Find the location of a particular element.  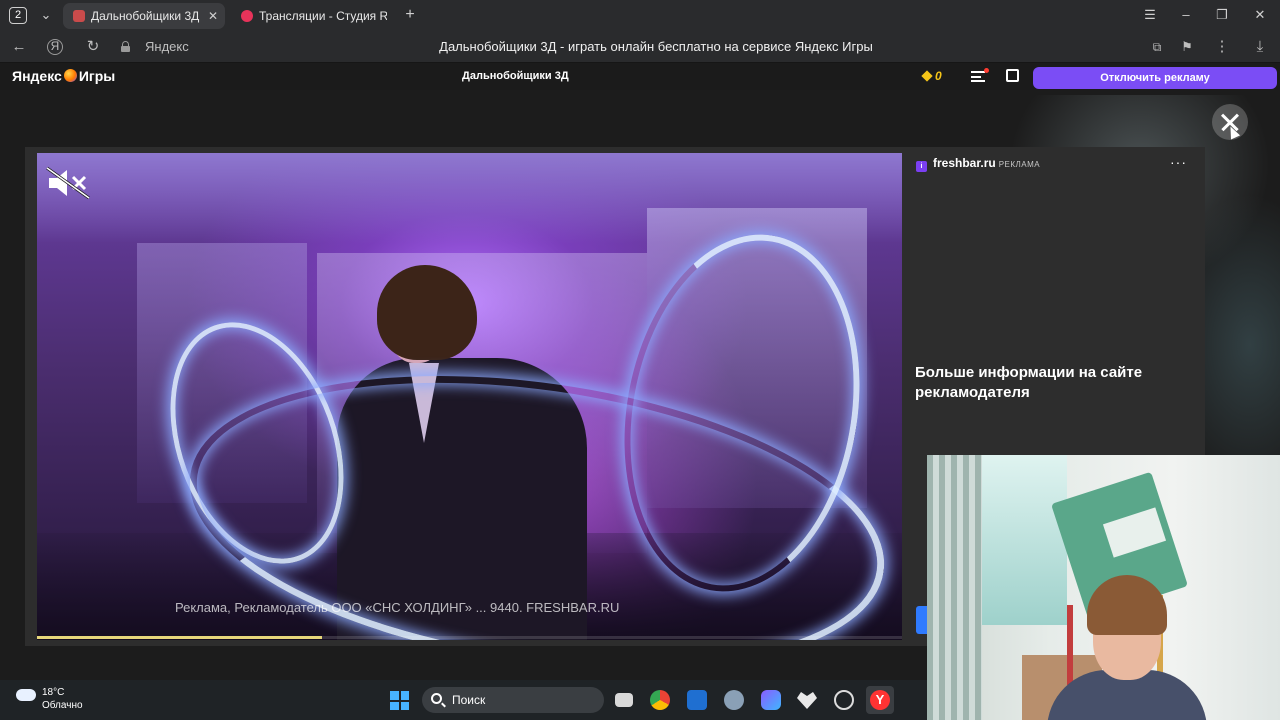

search-icon is located at coordinates (436, 698).